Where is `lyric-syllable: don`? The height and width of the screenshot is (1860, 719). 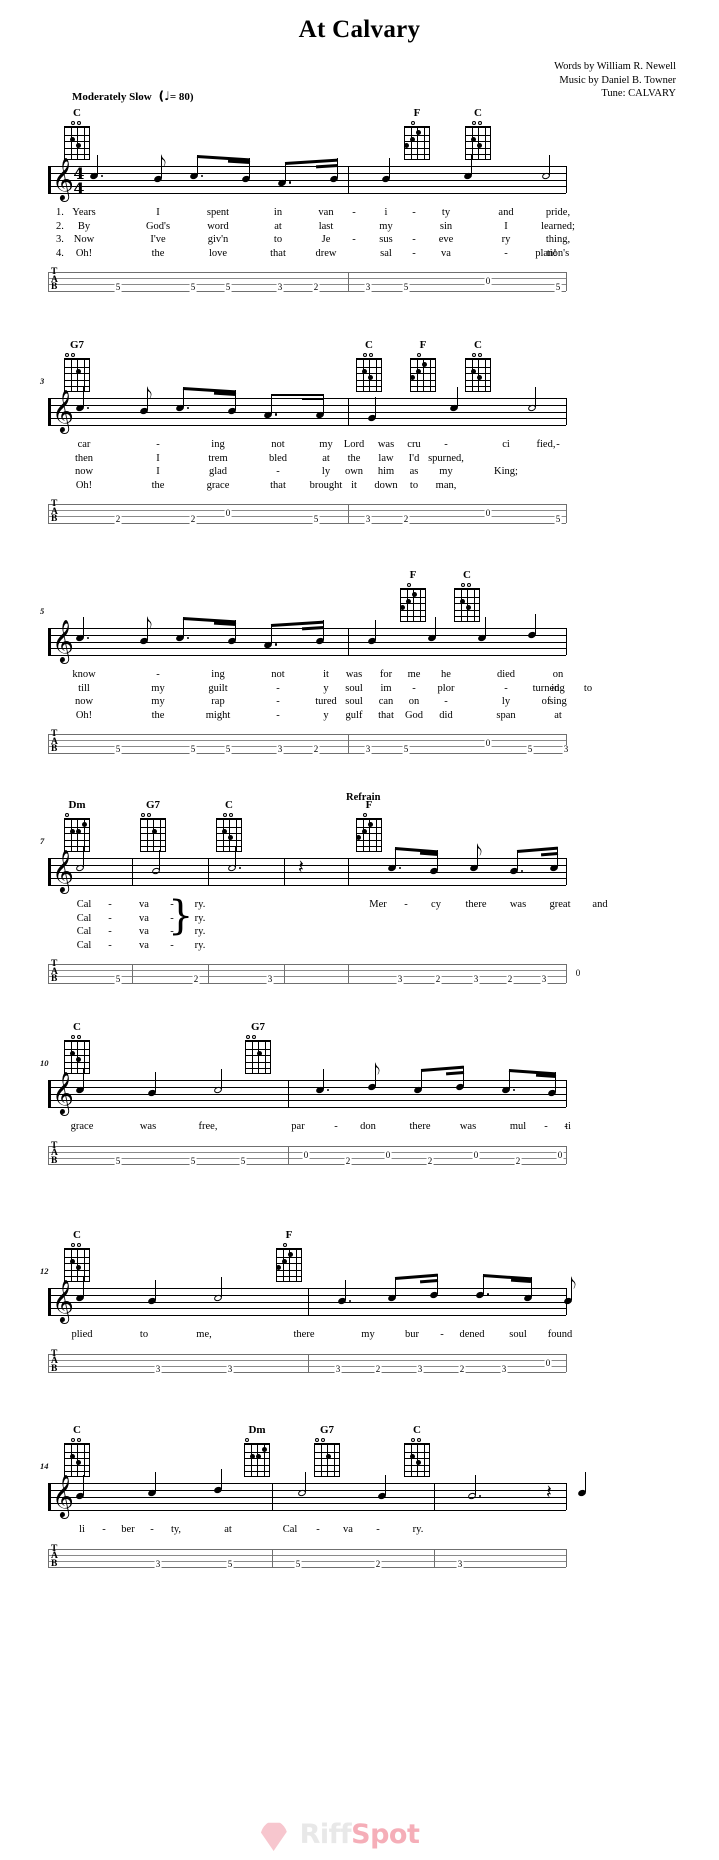
lyric-syllable: don is located at coordinates (368, 1126).